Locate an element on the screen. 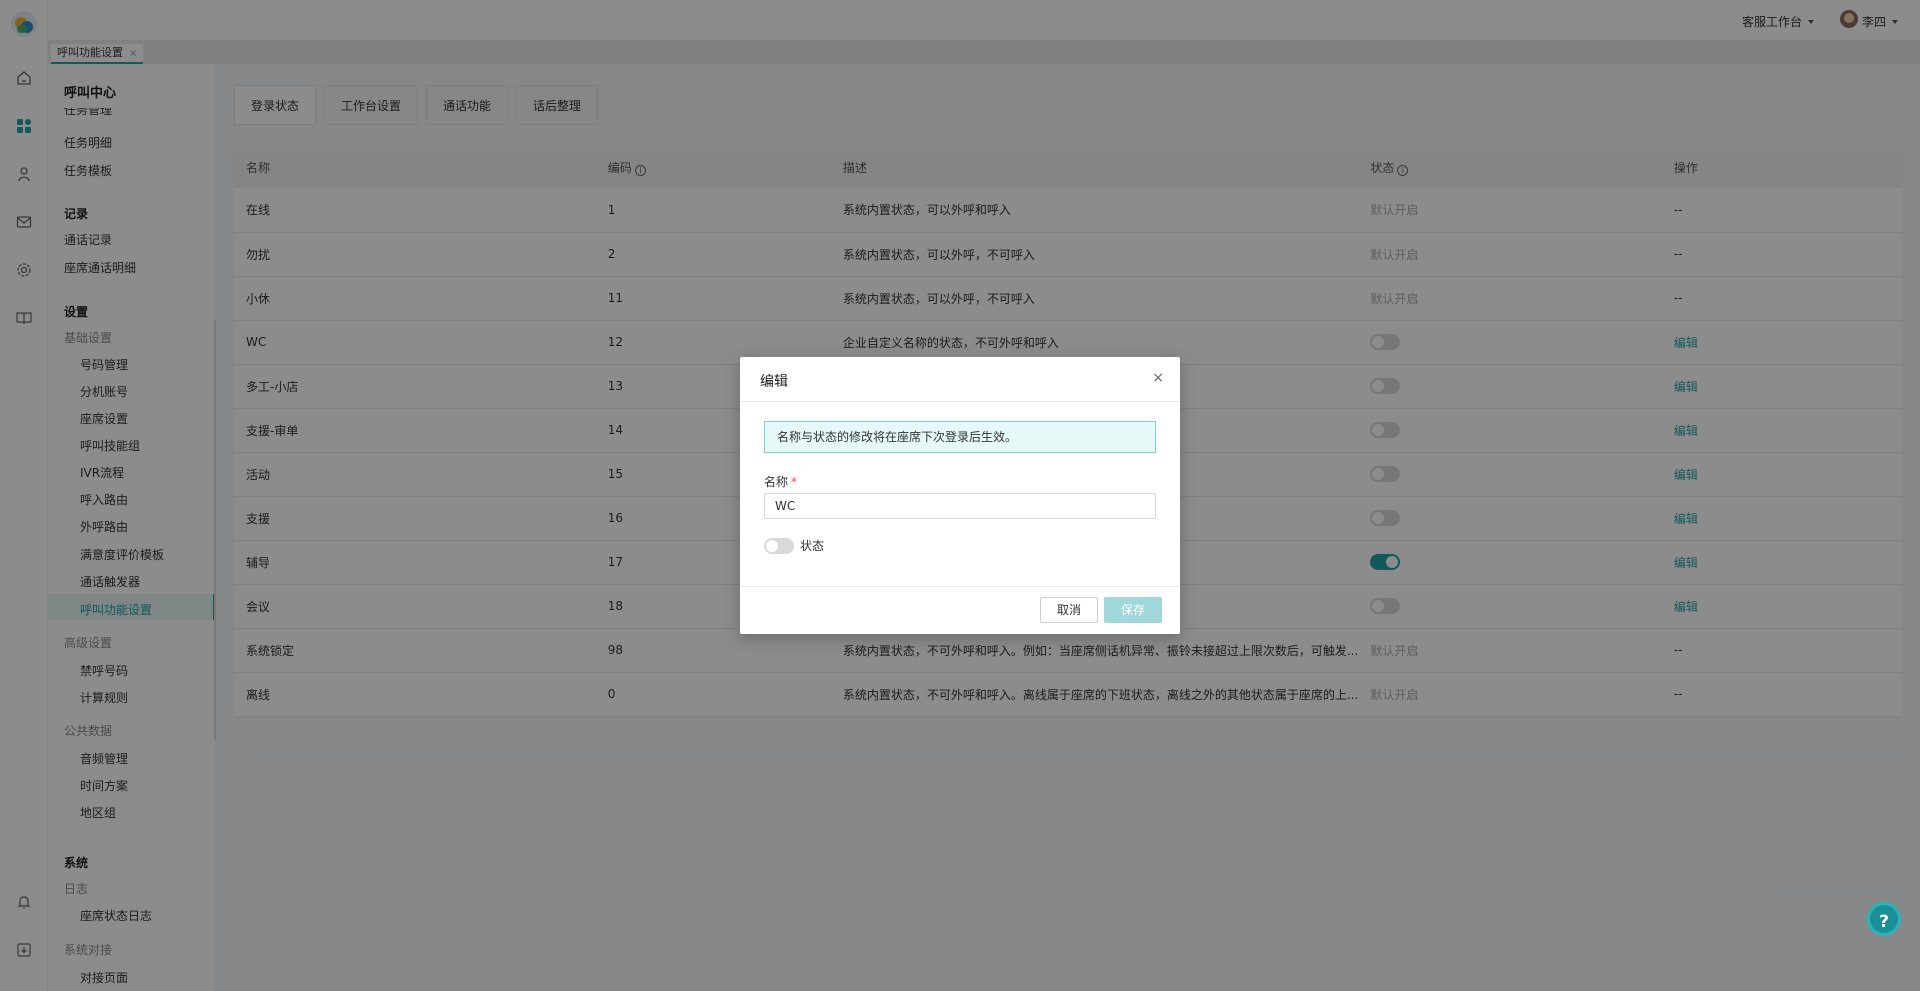 The height and width of the screenshot is (991, 1920). name-label-text: 名称 is located at coordinates (776, 482).